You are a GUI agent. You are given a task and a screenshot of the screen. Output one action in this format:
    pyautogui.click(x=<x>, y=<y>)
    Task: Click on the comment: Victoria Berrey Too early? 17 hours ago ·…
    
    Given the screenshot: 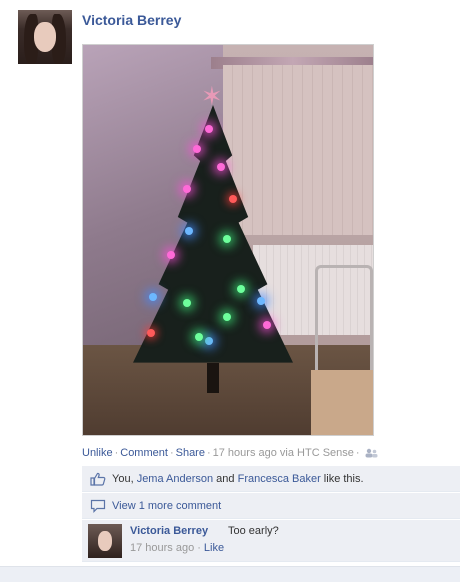 What is the action you would take?
    pyautogui.click(x=271, y=541)
    